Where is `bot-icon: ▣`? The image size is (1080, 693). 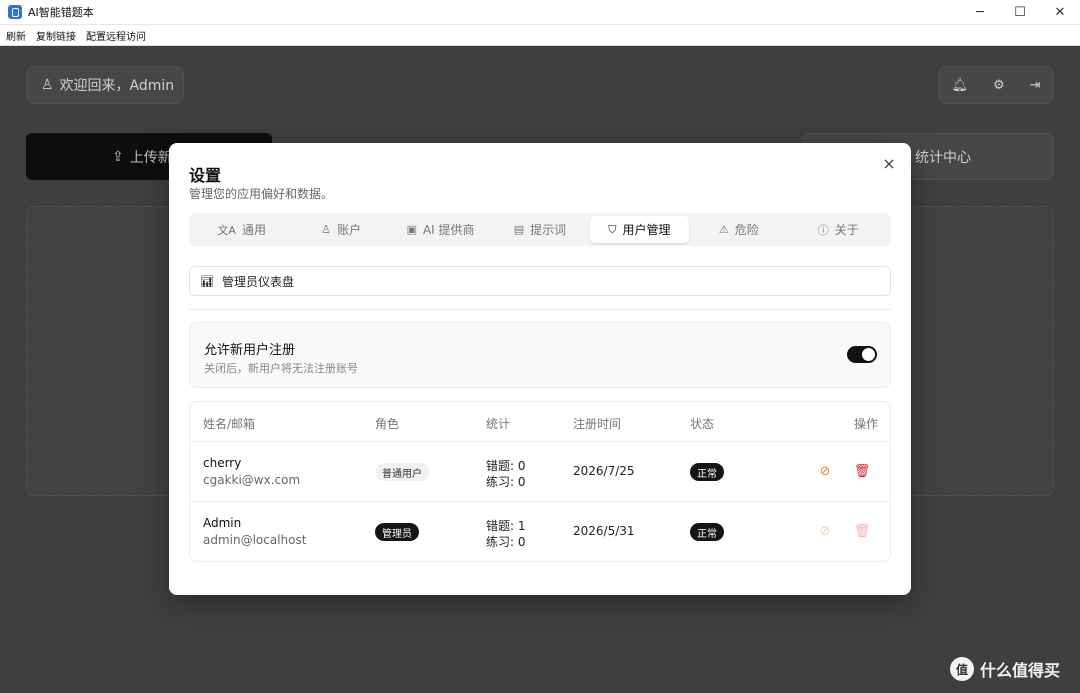
bot-icon: ▣ is located at coordinates (411, 229).